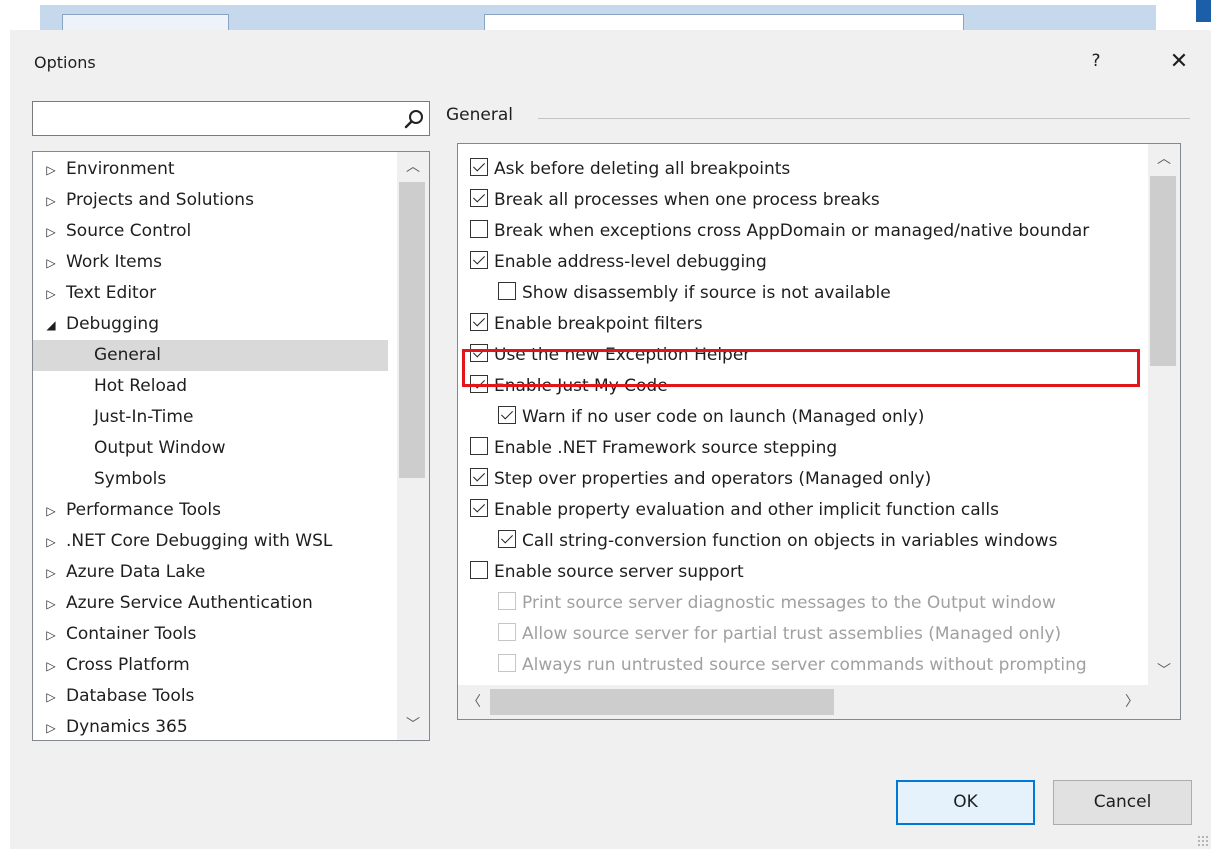 The height and width of the screenshot is (849, 1211). I want to click on general-group-label: General, so click(479, 115).